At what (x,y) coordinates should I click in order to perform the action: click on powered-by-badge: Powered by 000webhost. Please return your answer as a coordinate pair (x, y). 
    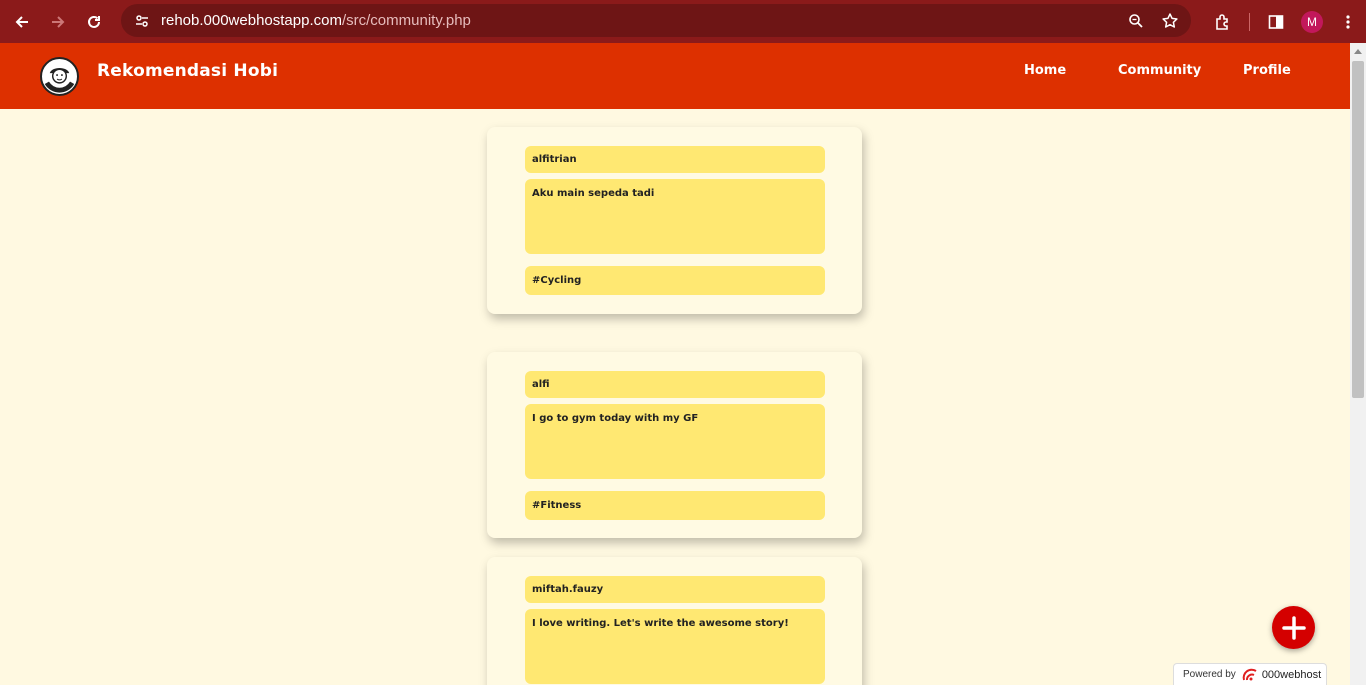
    Looking at the image, I should click on (1250, 674).